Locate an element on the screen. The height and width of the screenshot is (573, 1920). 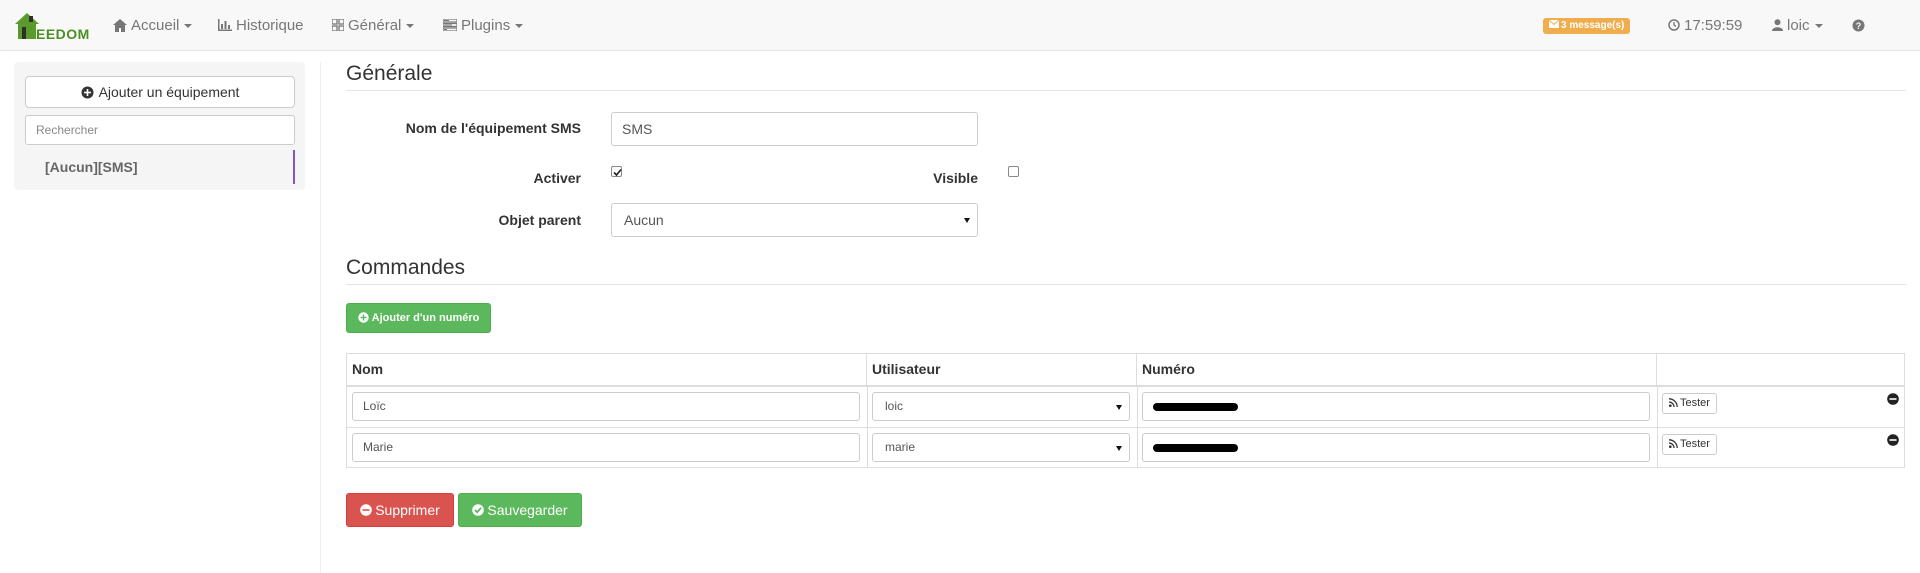
parent-object-value: Aucun is located at coordinates (644, 220).